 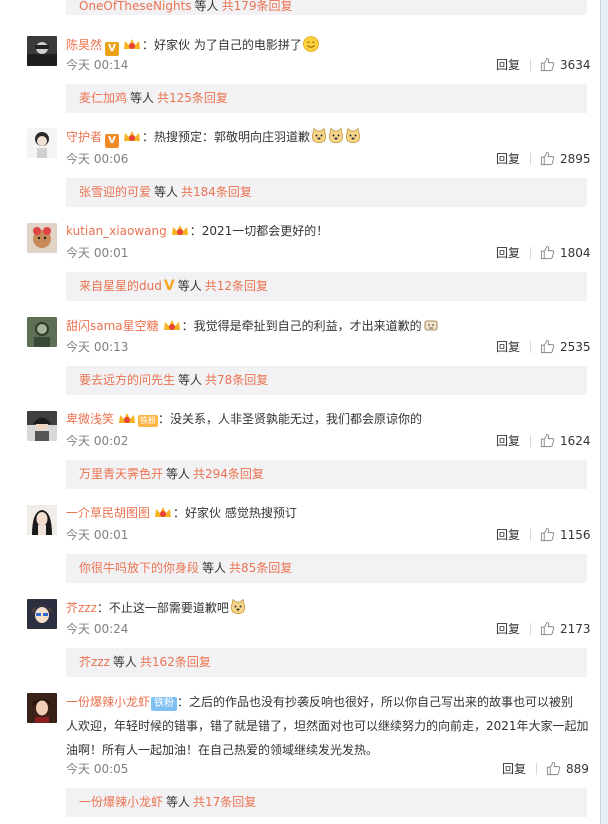 What do you see at coordinates (575, 253) in the screenshot?
I see `like-count: 1804` at bounding box center [575, 253].